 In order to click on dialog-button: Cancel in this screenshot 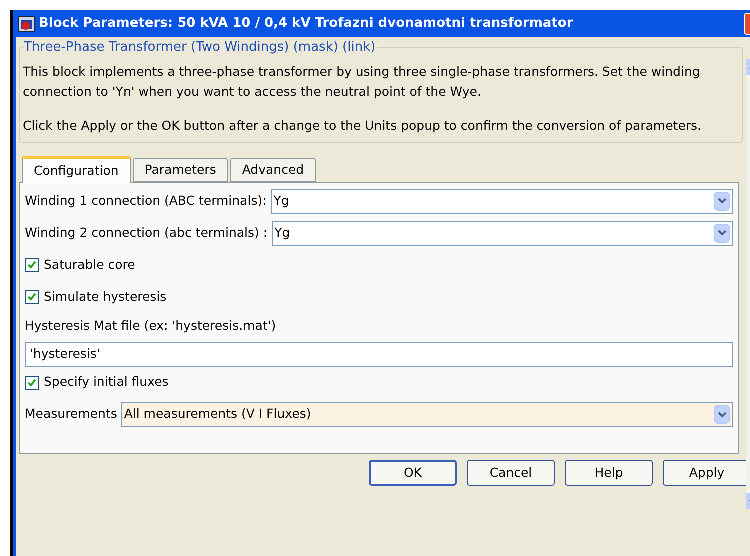, I will do `click(511, 473)`.